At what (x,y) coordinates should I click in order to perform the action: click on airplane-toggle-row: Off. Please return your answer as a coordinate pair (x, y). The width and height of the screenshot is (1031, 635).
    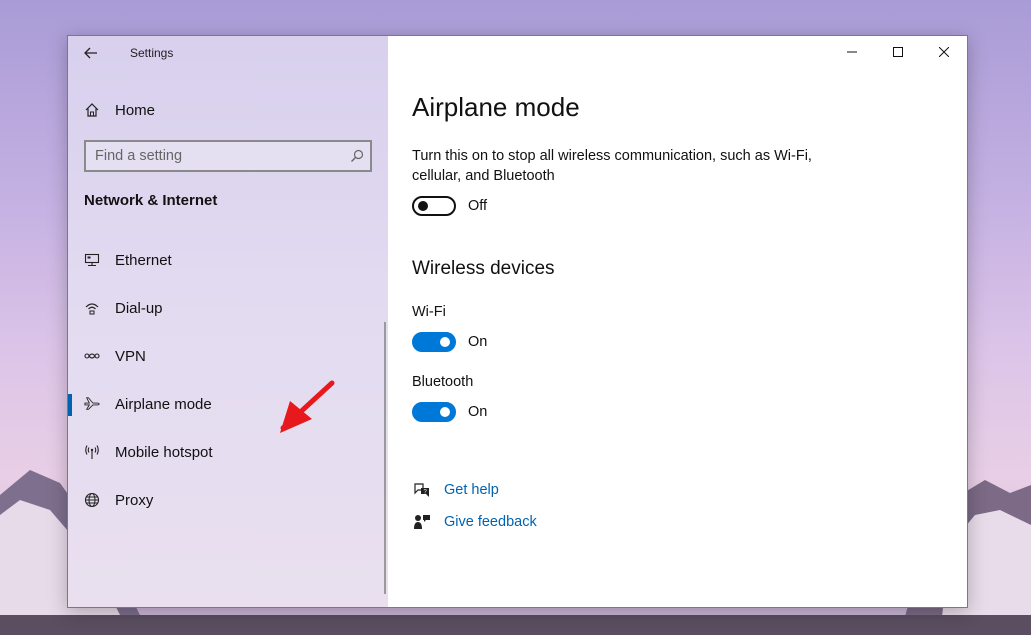
    Looking at the image, I should click on (449, 206).